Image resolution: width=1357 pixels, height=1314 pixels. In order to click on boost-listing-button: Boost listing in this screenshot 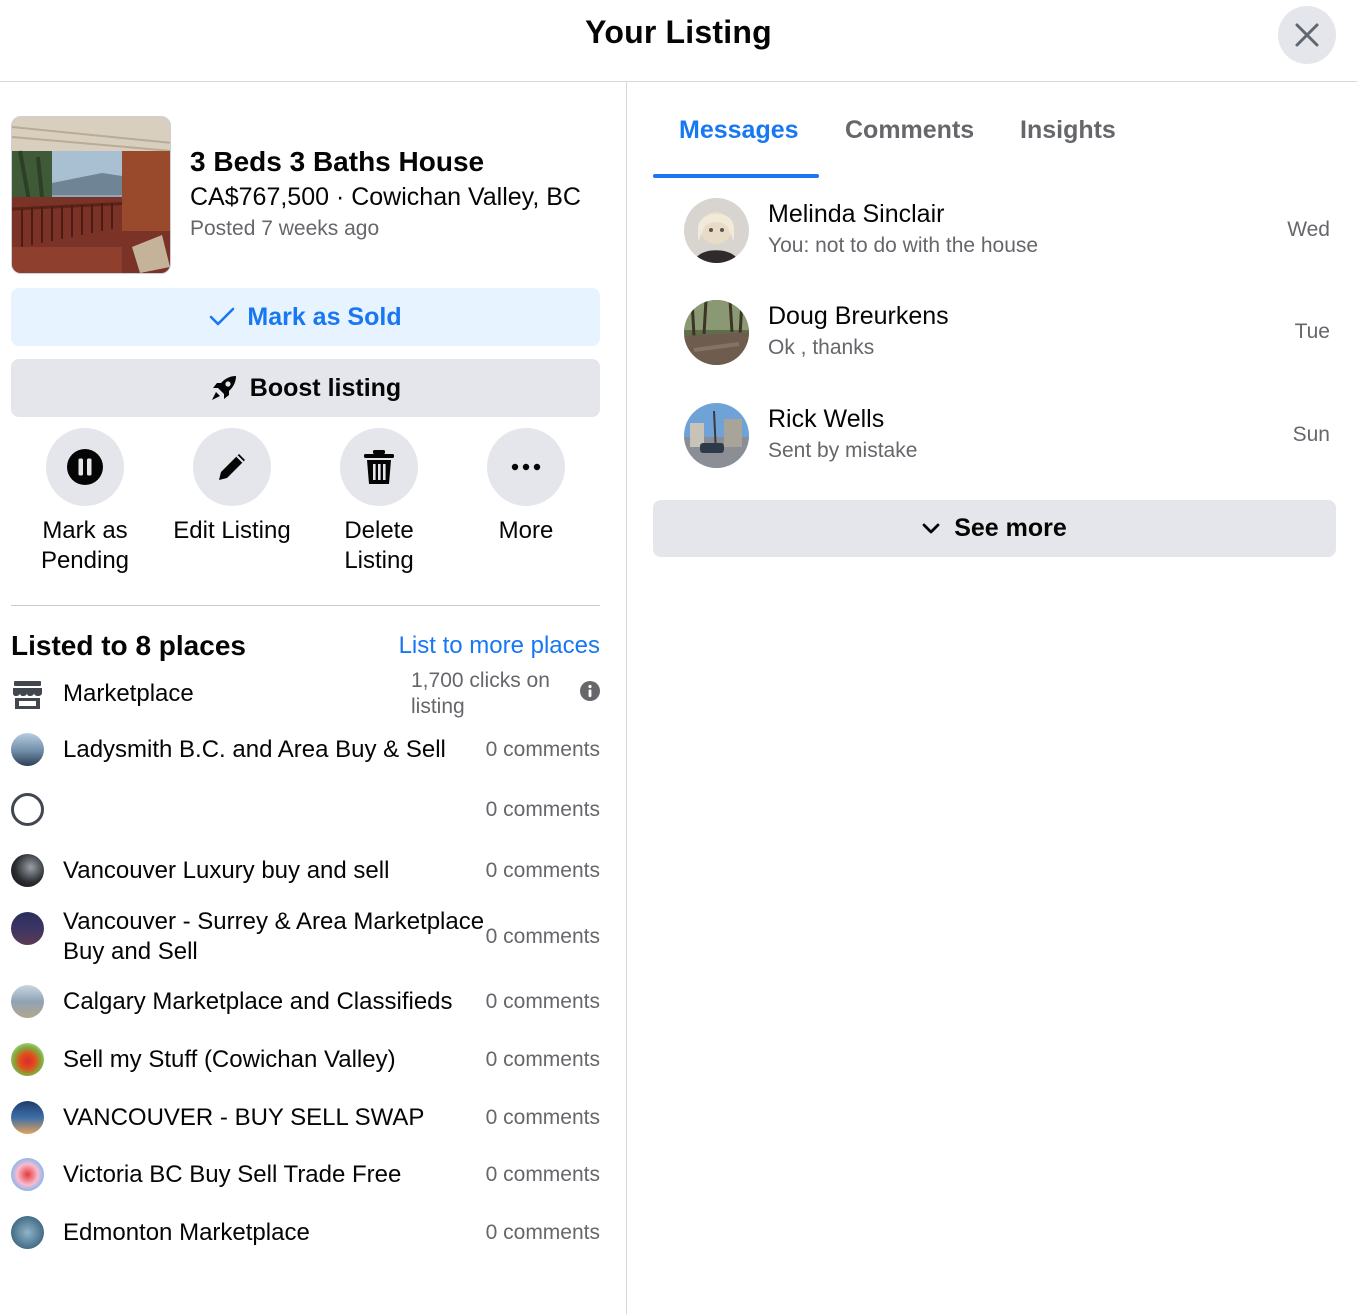, I will do `click(305, 388)`.